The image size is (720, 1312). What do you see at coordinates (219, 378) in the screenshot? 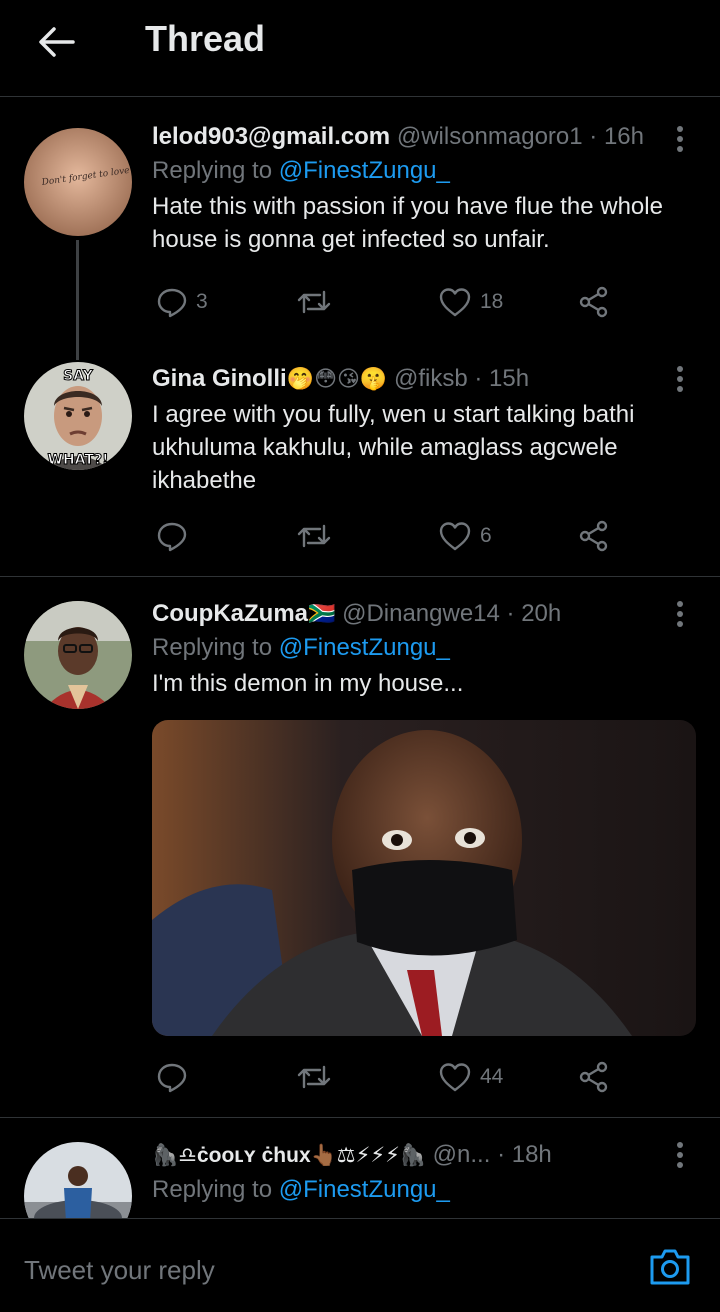
I see `author-name: Gina Ginolli` at bounding box center [219, 378].